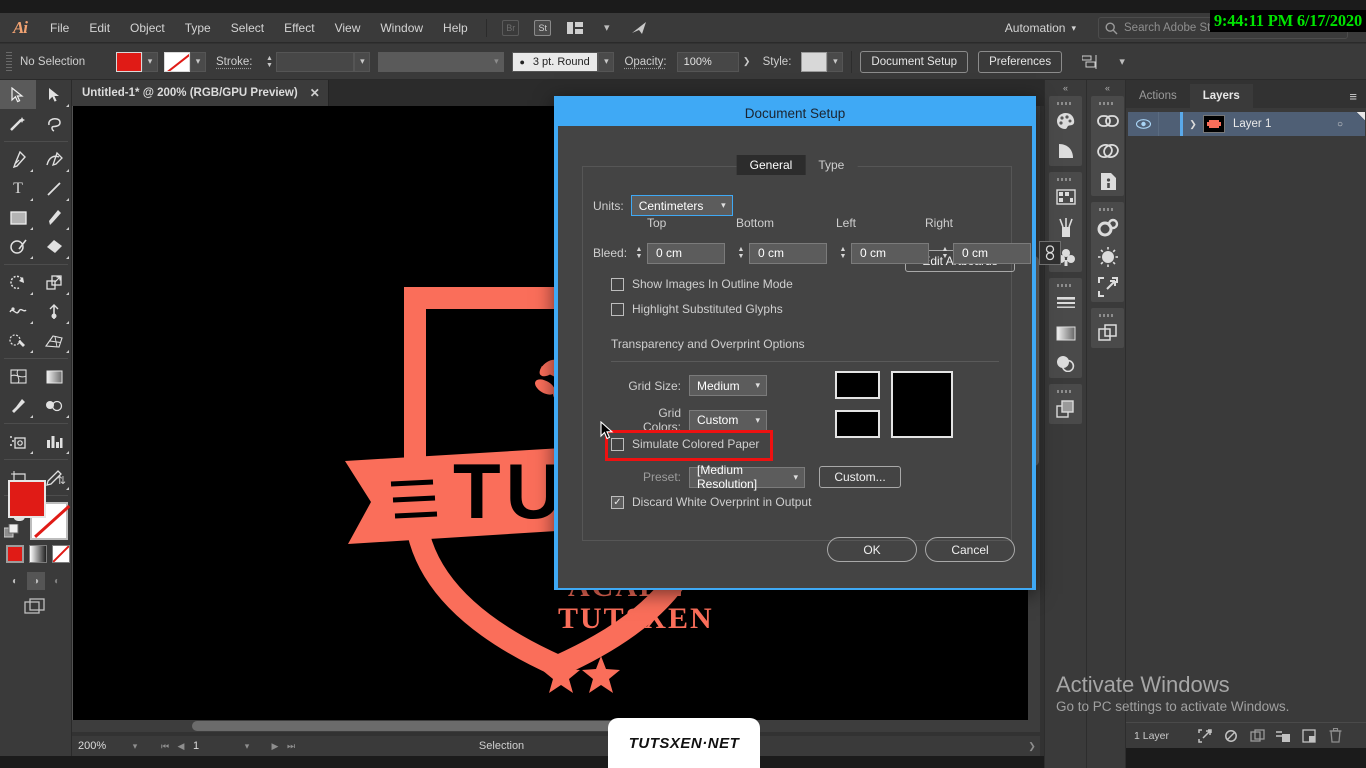 The height and width of the screenshot is (768, 1366). Describe the element at coordinates (15, 581) in the screenshot. I see `draw-normal-icon: ◐` at that location.